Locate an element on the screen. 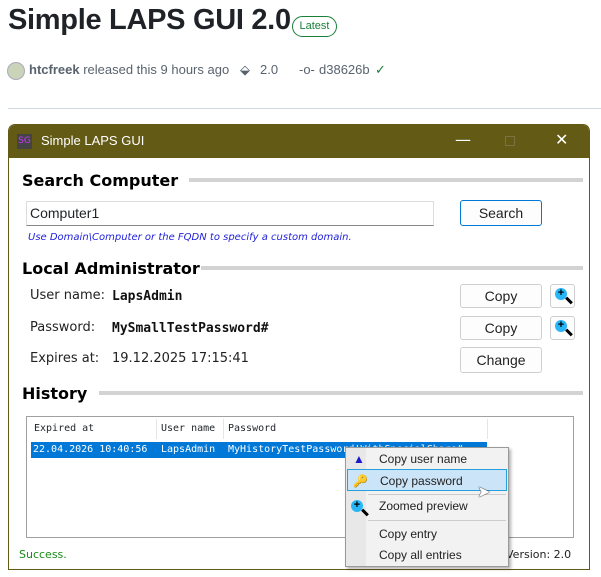  user-icon: ▲ is located at coordinates (359, 459).